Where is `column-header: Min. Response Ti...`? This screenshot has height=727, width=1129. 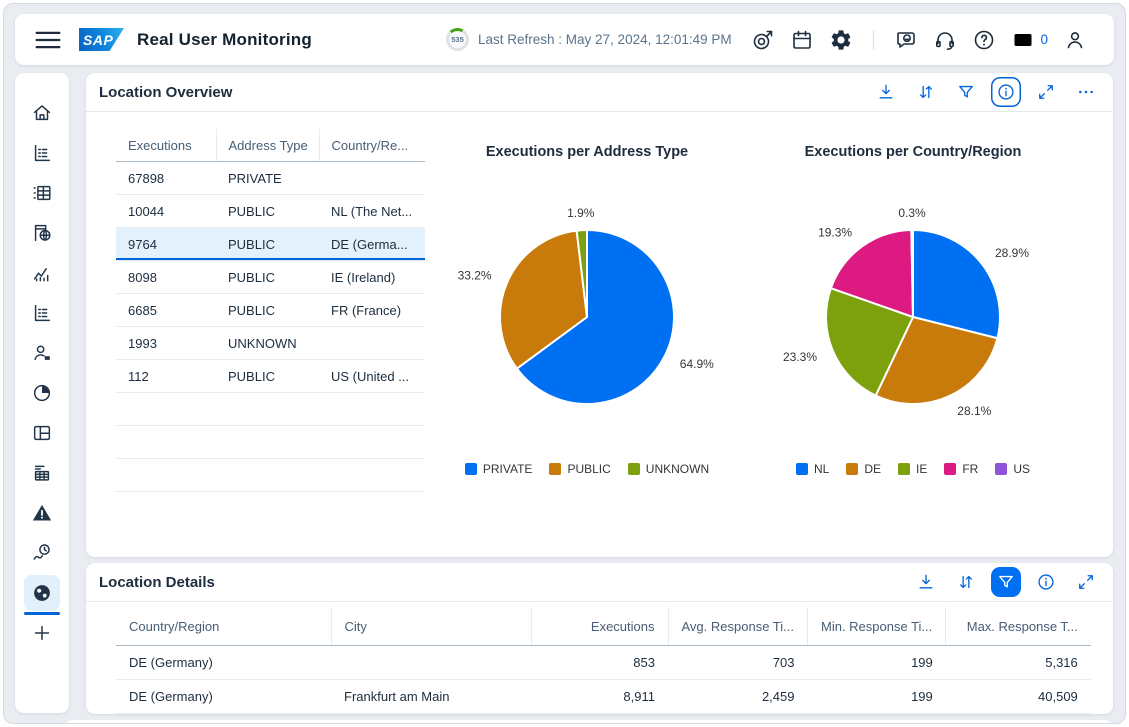 column-header: Min. Response Ti... is located at coordinates (876, 626).